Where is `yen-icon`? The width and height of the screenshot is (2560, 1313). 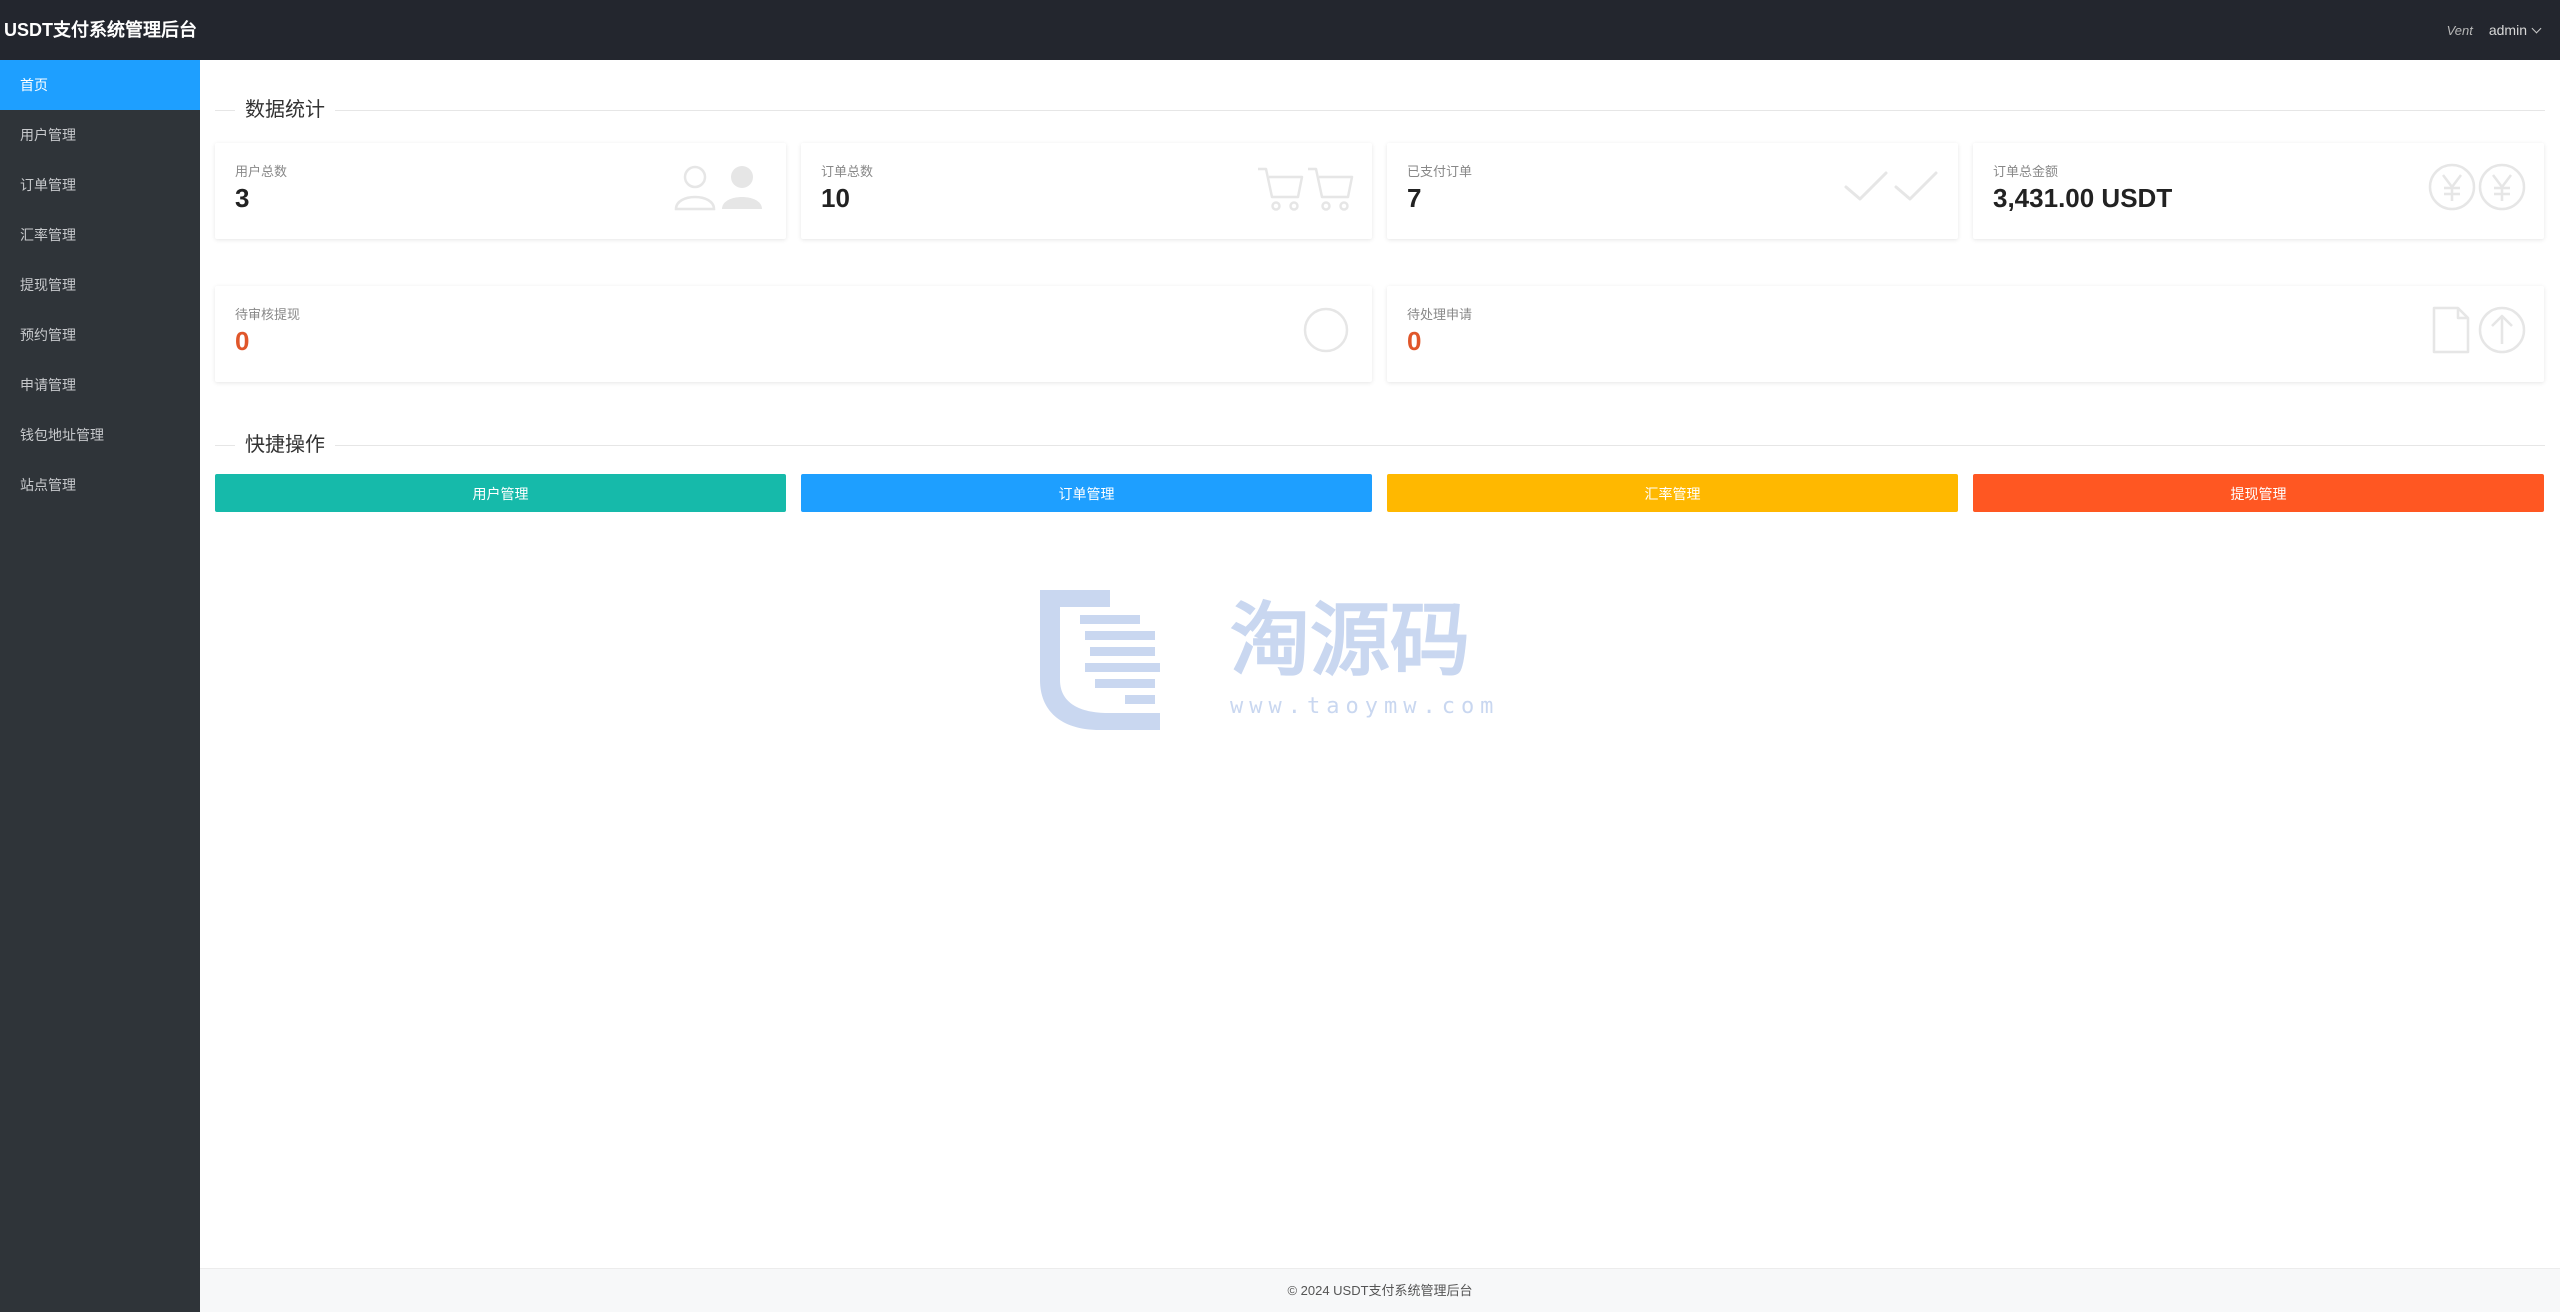
yen-icon is located at coordinates (2477, 187).